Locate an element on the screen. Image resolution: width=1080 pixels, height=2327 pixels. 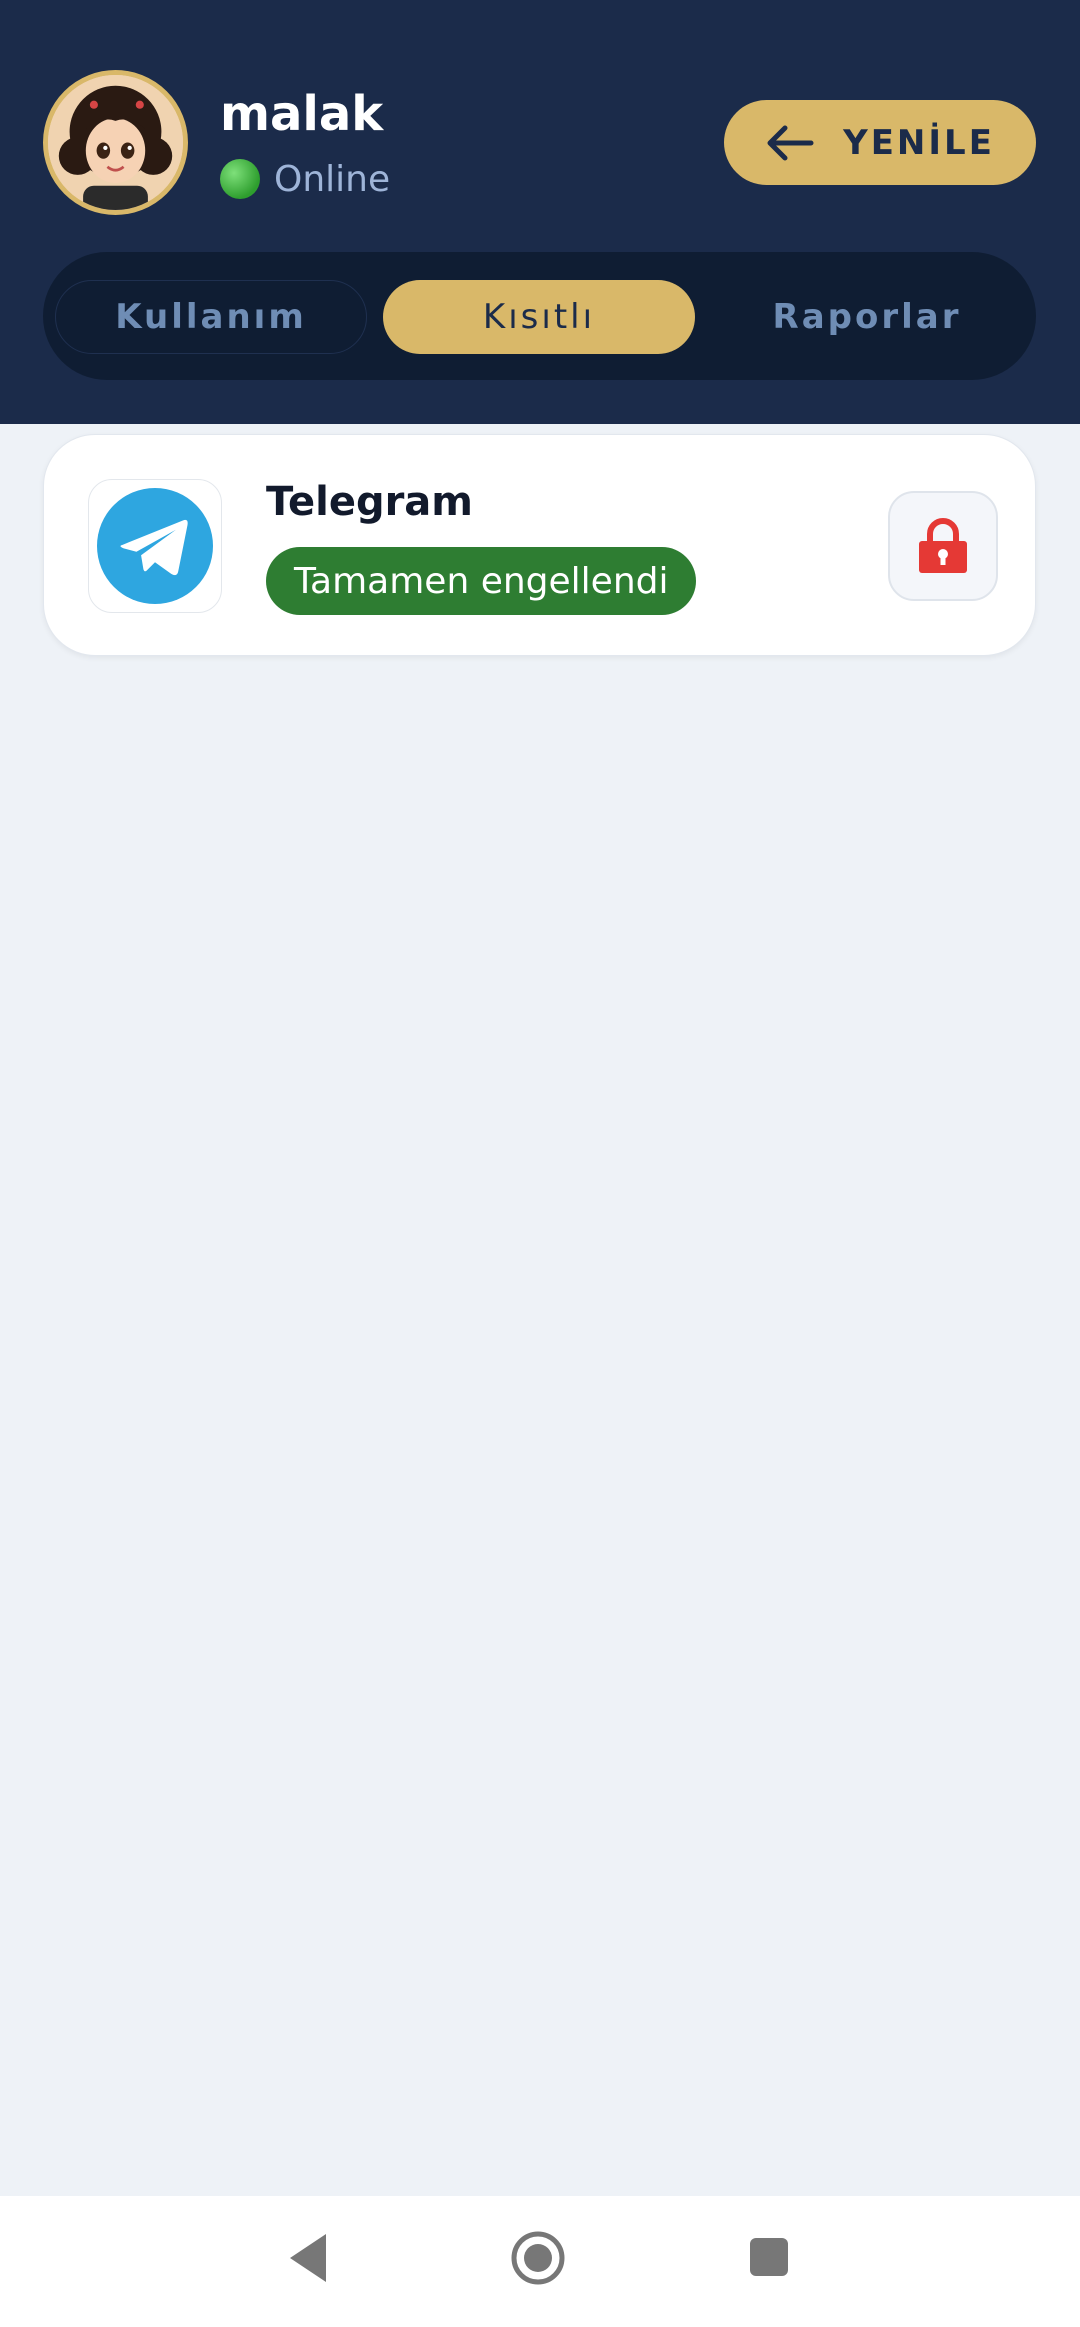
tab-restricted: Kısıtlı is located at coordinates (539, 317).